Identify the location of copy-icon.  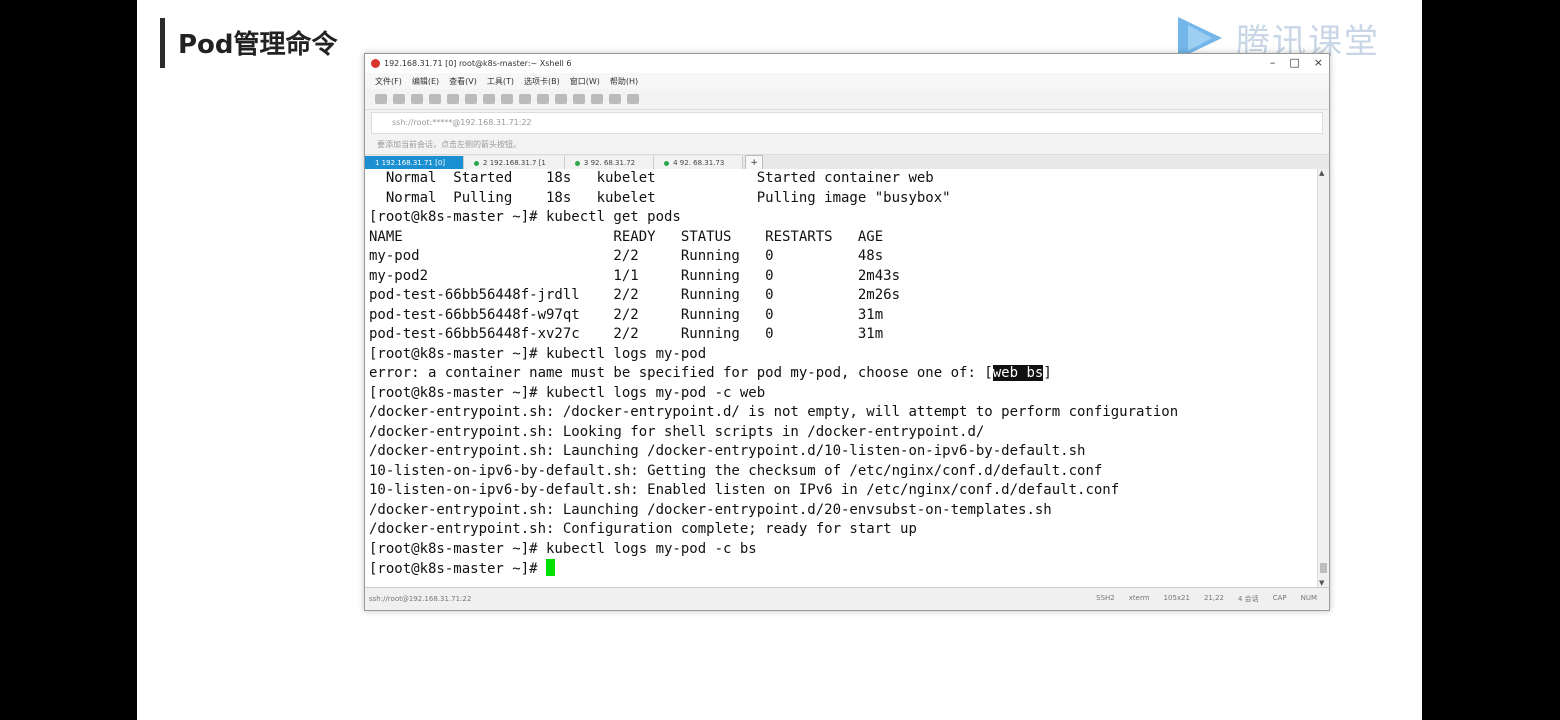
(435, 99).